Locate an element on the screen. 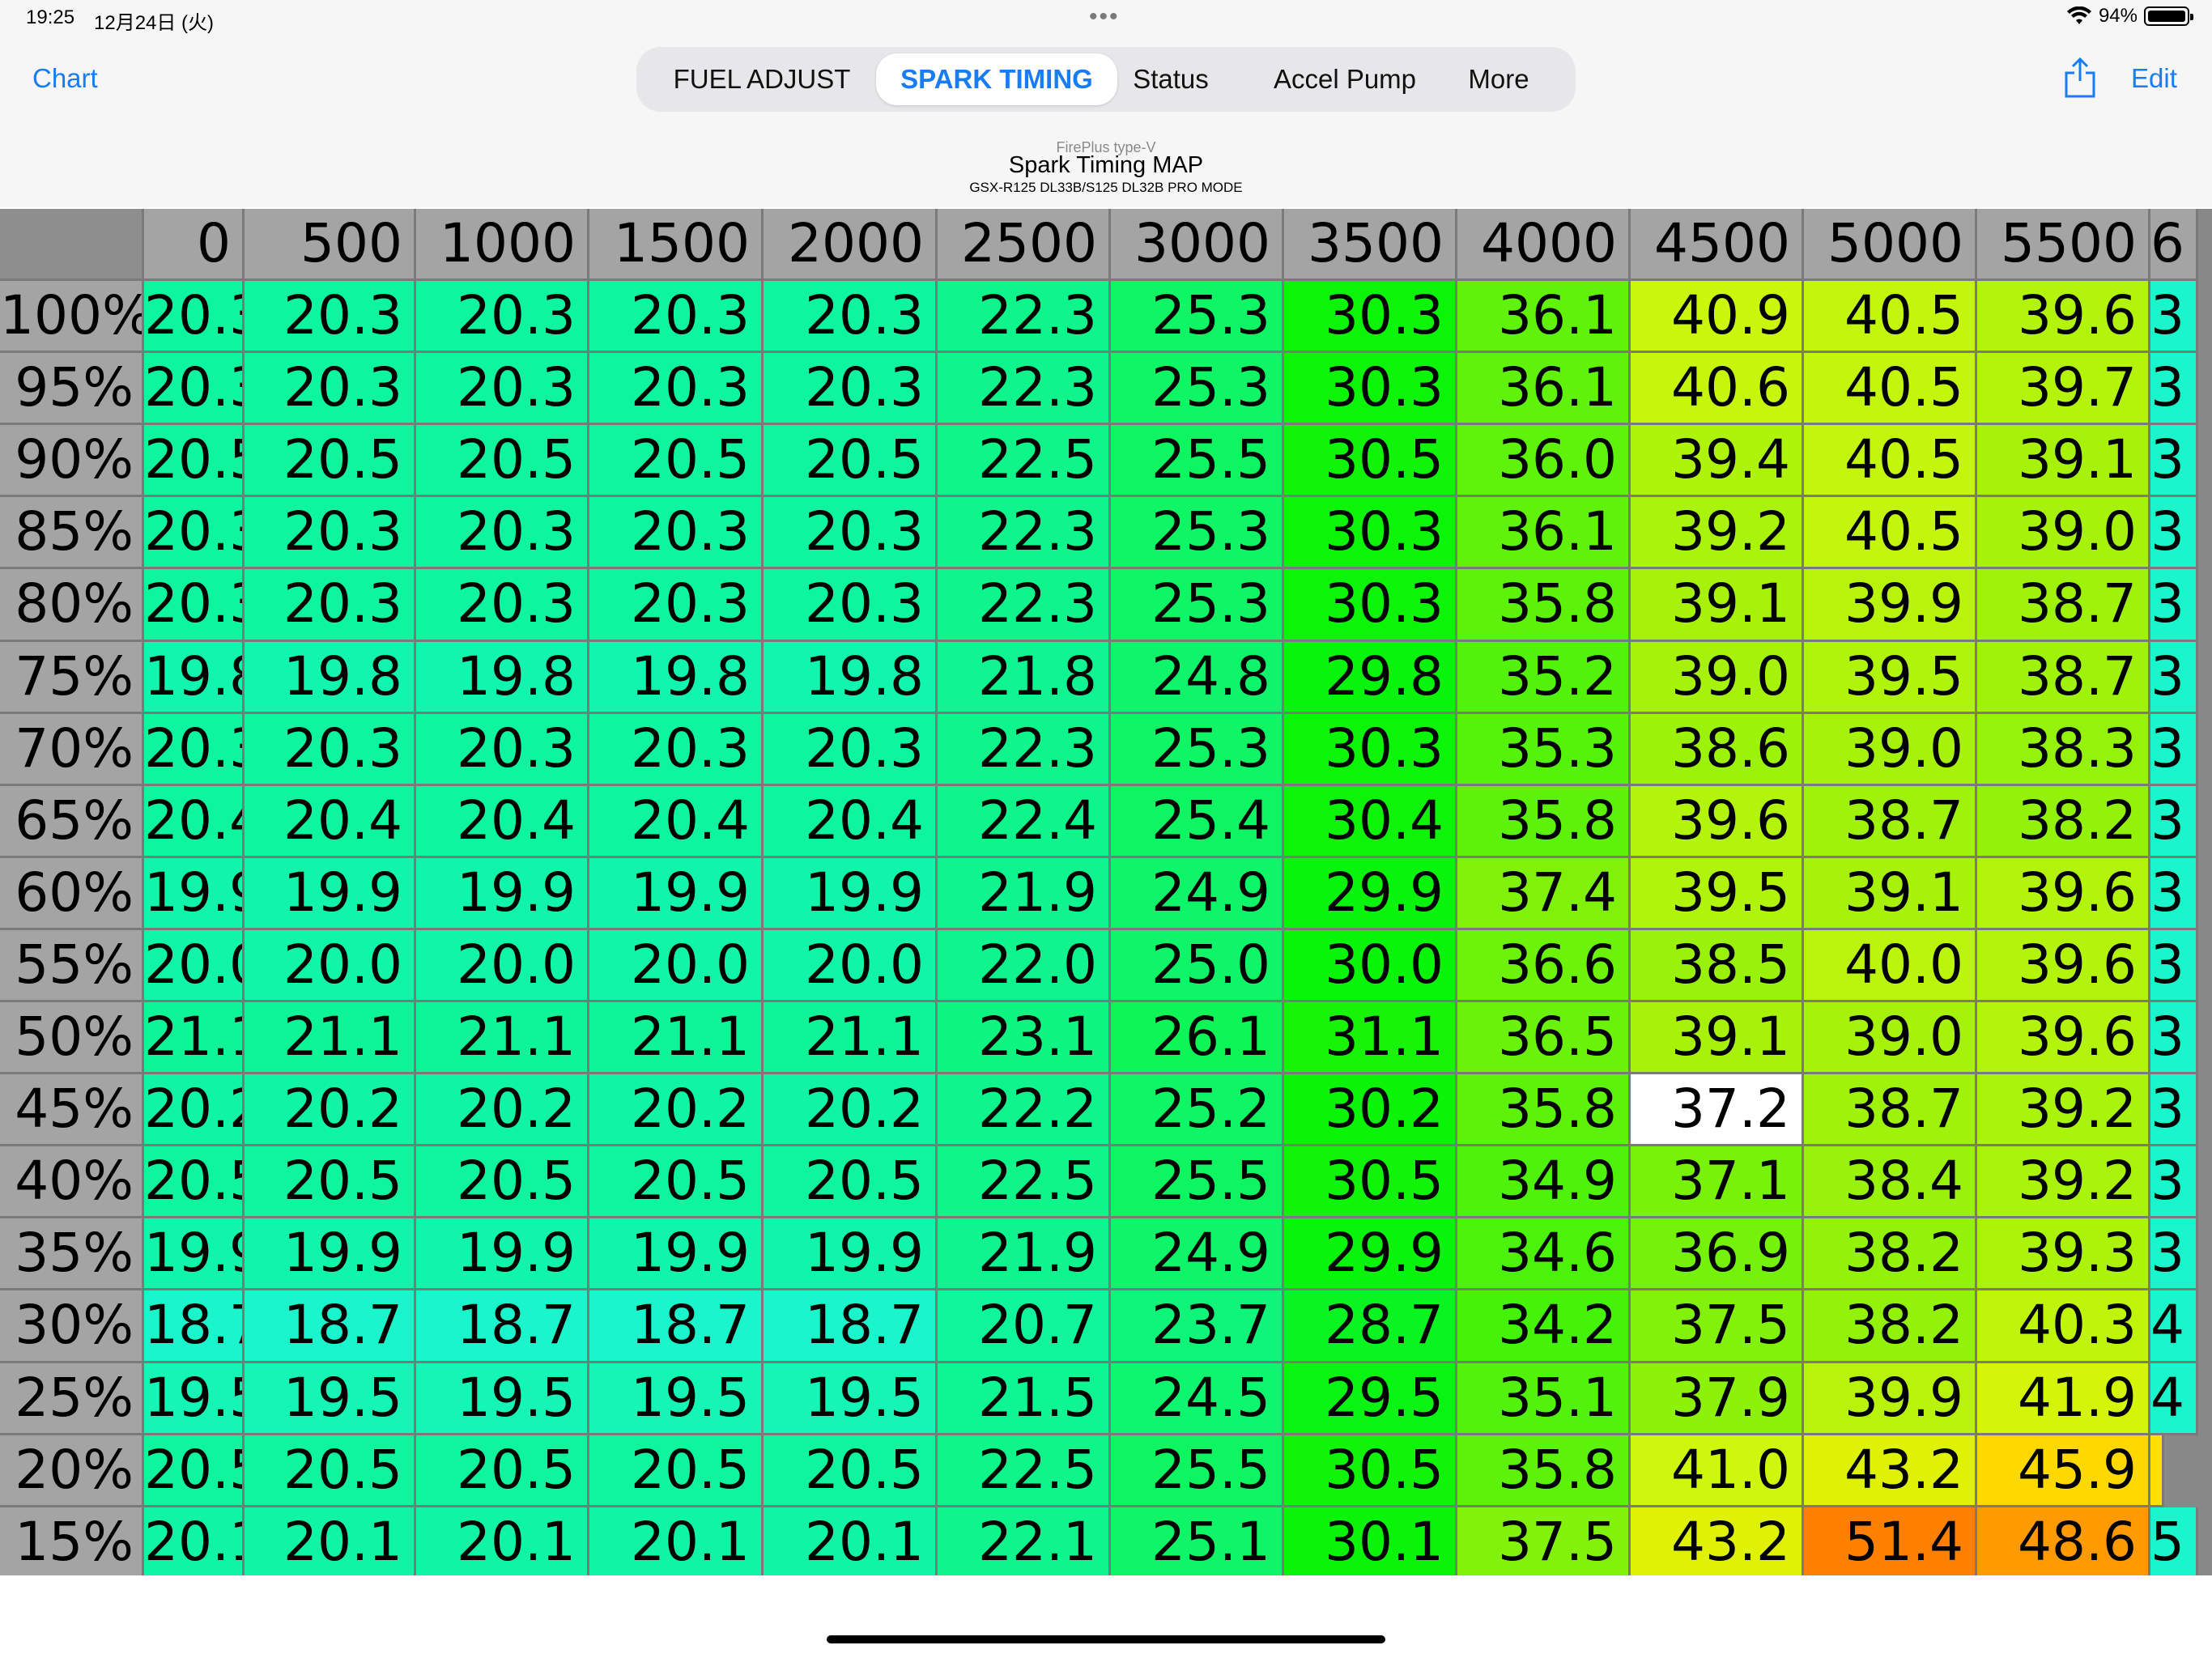 This screenshot has width=2212, height=1658. table-cell: 22.4 is located at coordinates (1025, 822).